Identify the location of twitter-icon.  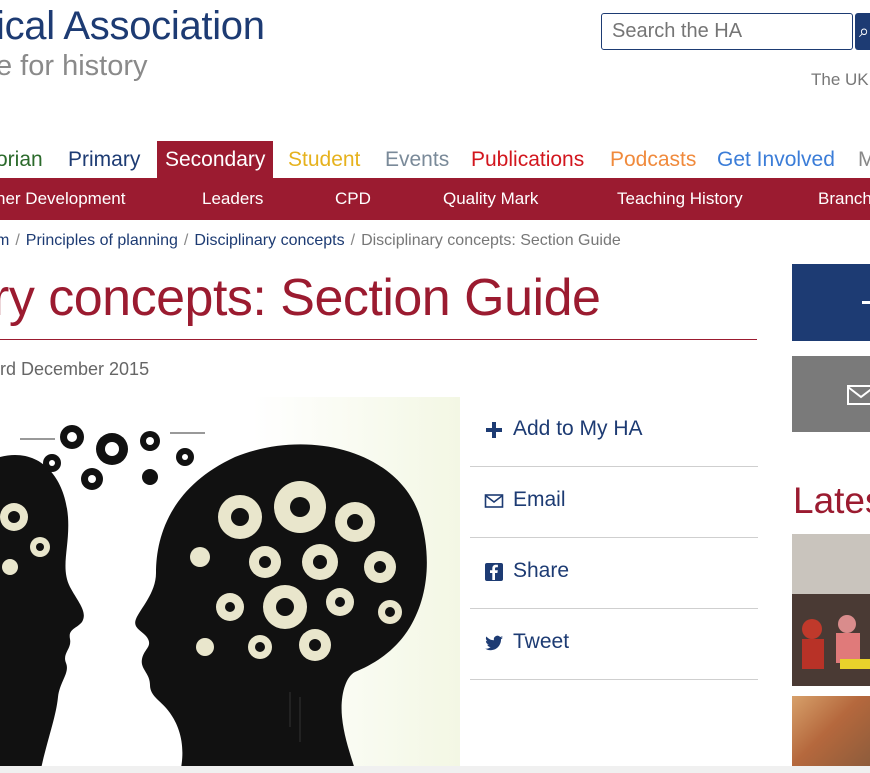
(494, 643).